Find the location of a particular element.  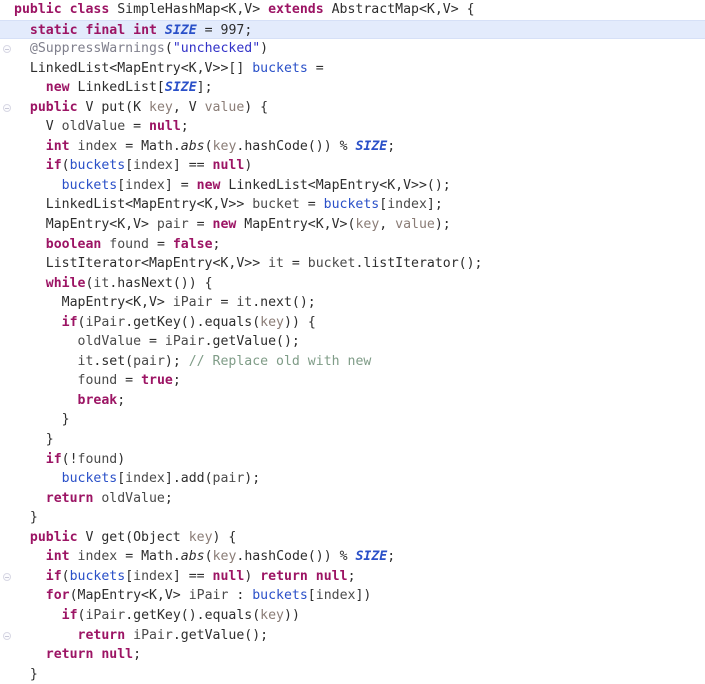

code-line: break; is located at coordinates (352, 401).